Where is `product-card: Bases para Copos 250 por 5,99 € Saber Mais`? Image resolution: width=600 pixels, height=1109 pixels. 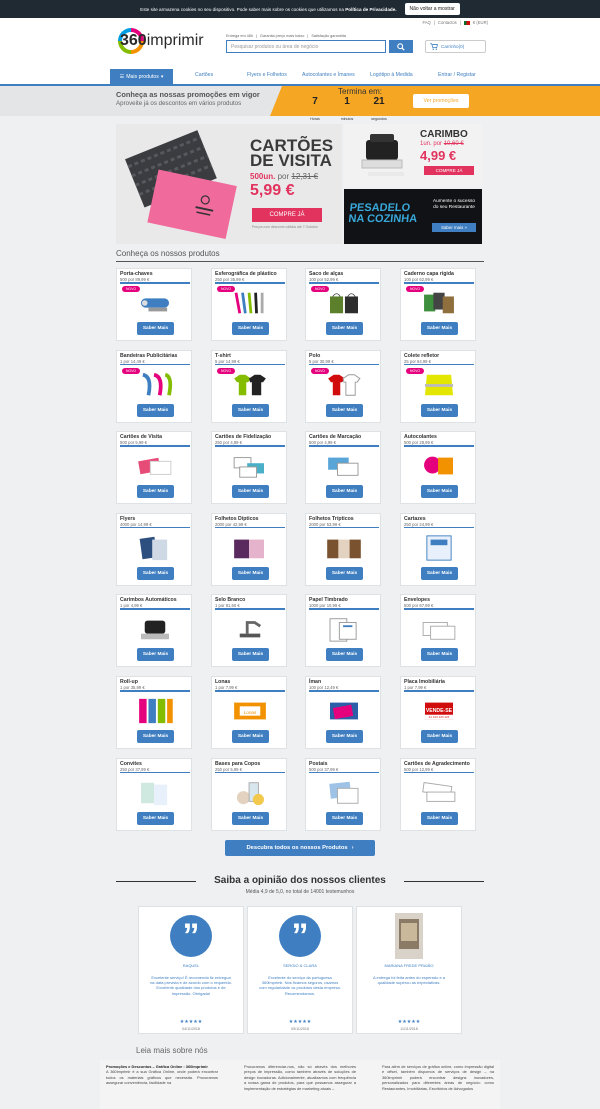 product-card: Bases para Copos 250 por 5,99 € Saber Mais is located at coordinates (249, 794).